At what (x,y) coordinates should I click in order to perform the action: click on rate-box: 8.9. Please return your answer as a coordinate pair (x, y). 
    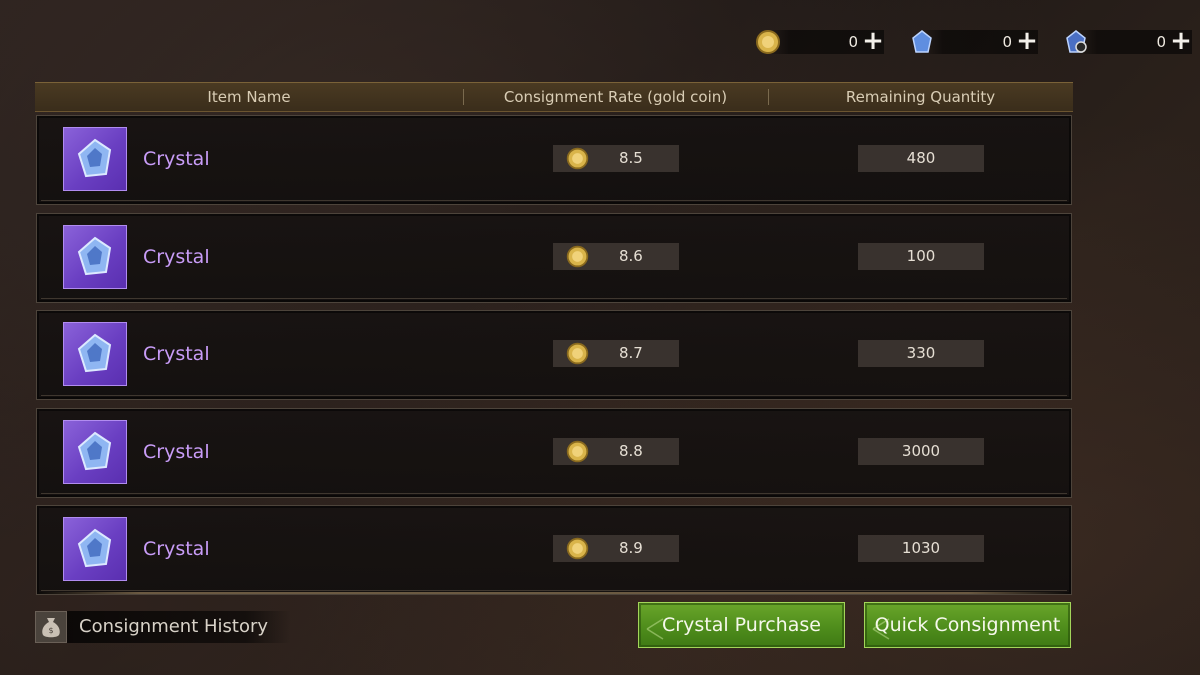
    Looking at the image, I should click on (616, 548).